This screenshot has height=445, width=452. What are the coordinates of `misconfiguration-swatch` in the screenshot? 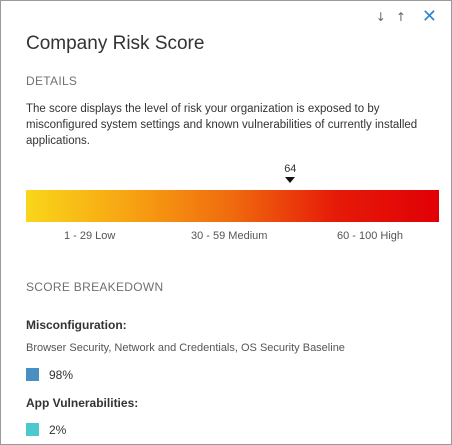 It's located at (32, 374).